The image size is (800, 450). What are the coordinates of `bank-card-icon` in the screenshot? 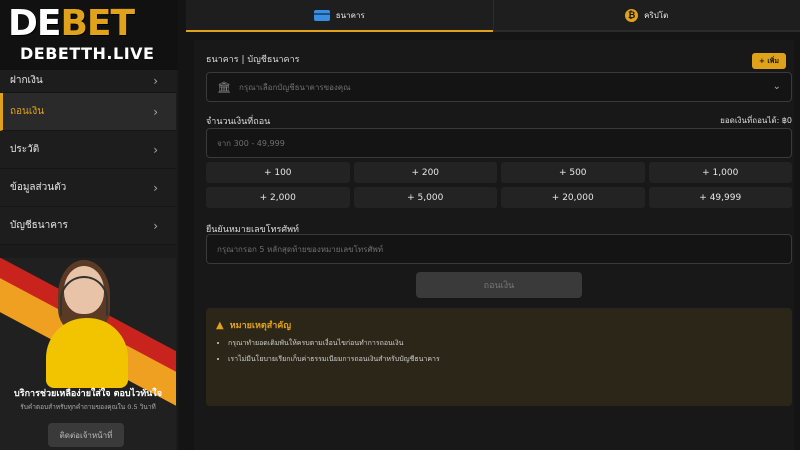 It's located at (321, 15).